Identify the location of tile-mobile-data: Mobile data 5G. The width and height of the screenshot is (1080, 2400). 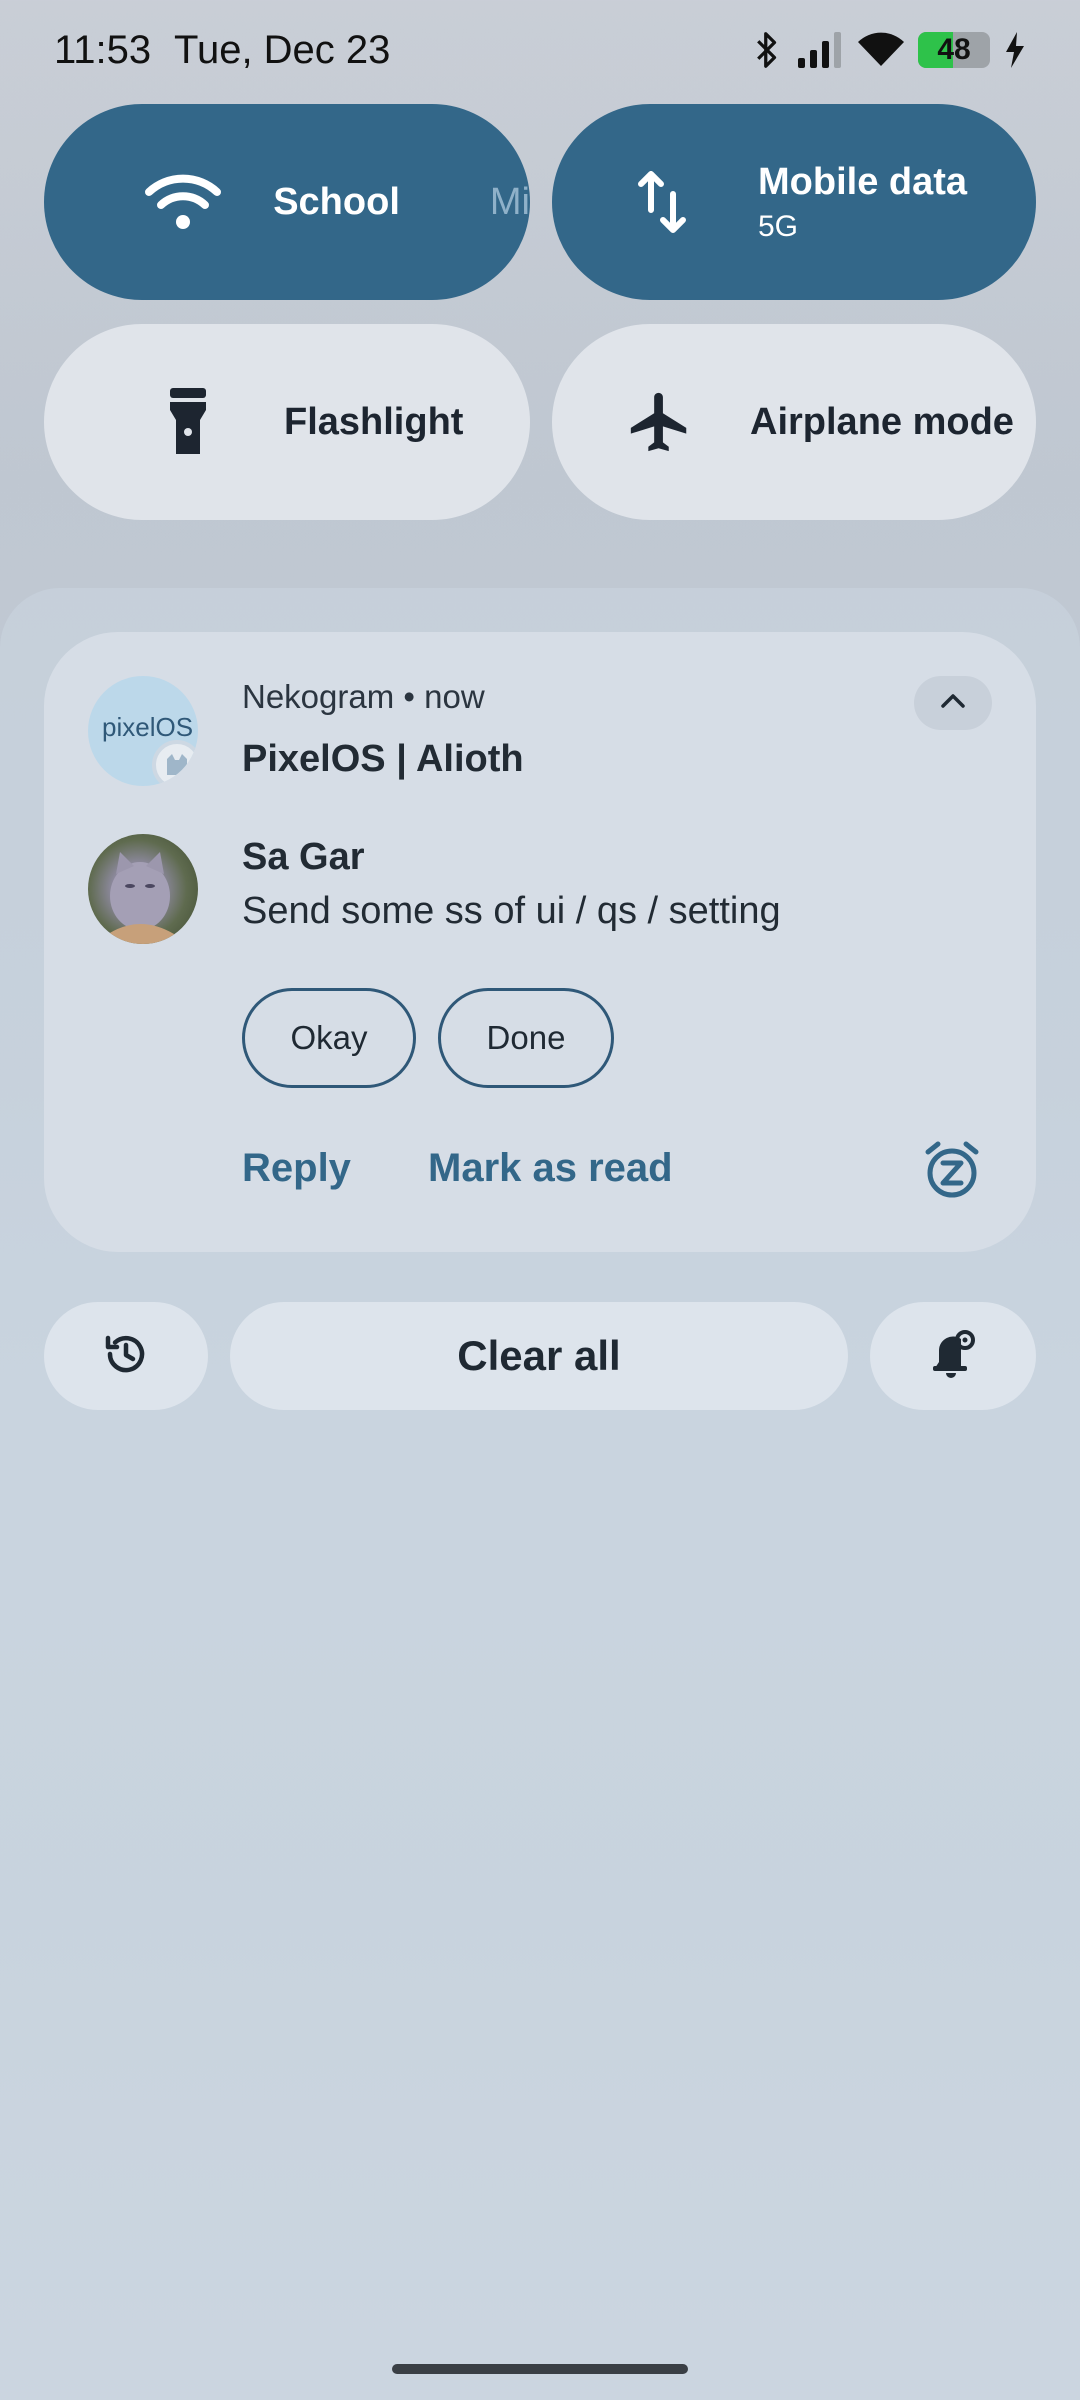
(794, 202).